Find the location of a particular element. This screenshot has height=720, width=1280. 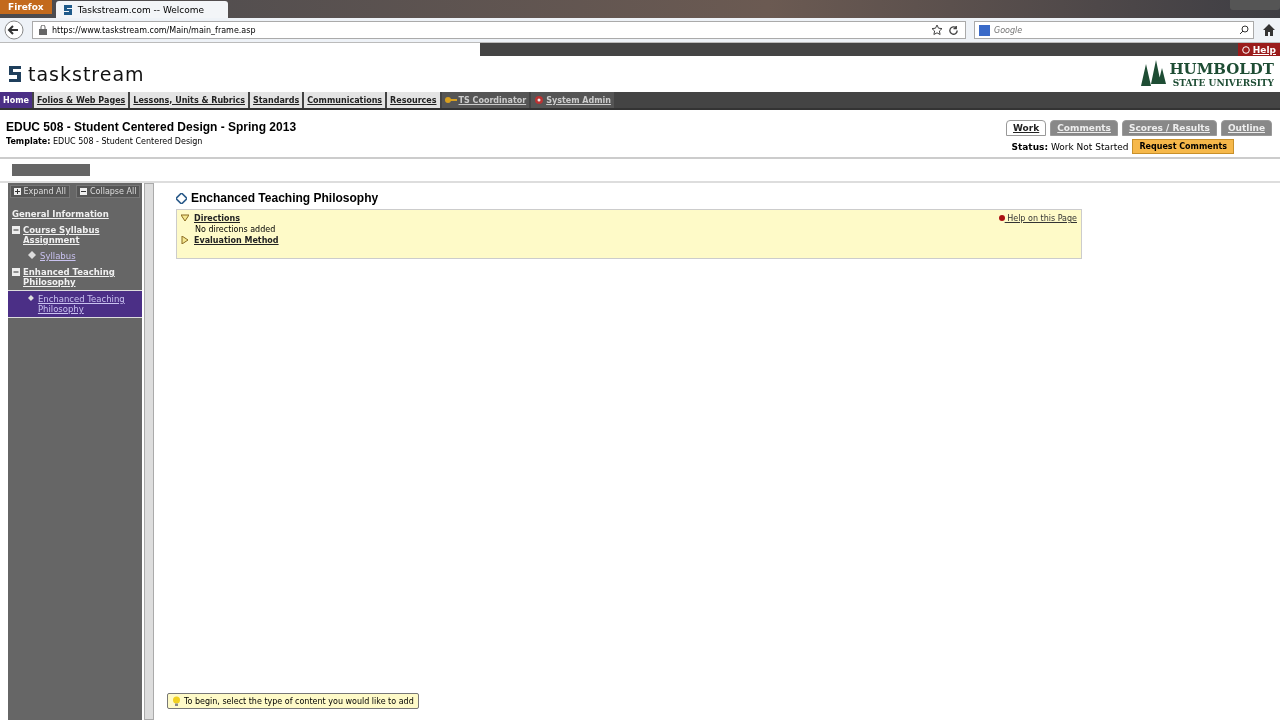

content-title: Enchanced Teaching Philosophy is located at coordinates (285, 198).